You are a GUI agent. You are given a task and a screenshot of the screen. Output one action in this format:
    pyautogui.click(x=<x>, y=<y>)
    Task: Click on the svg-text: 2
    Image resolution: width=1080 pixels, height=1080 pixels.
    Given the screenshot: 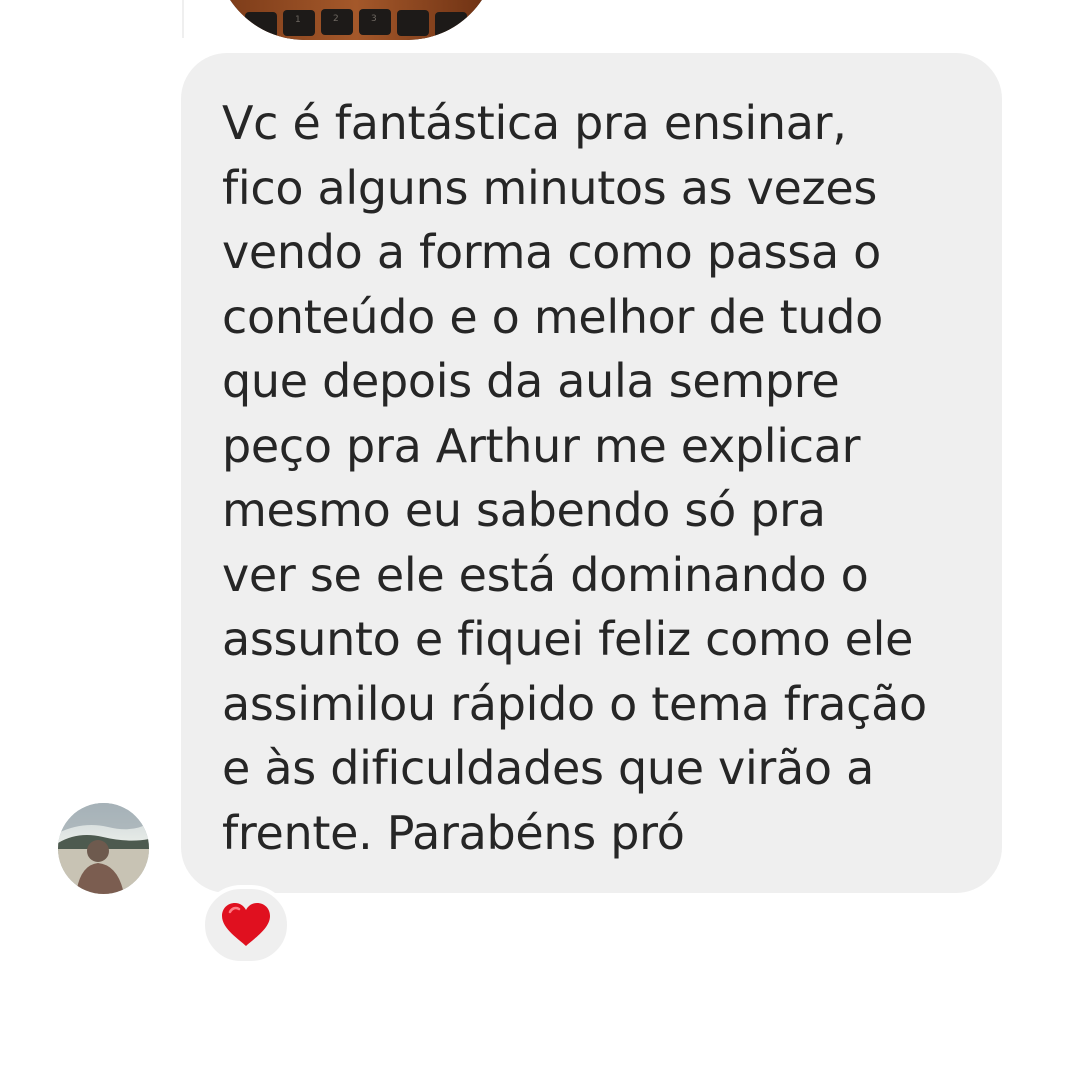 What is the action you would take?
    pyautogui.click(x=336, y=19)
    